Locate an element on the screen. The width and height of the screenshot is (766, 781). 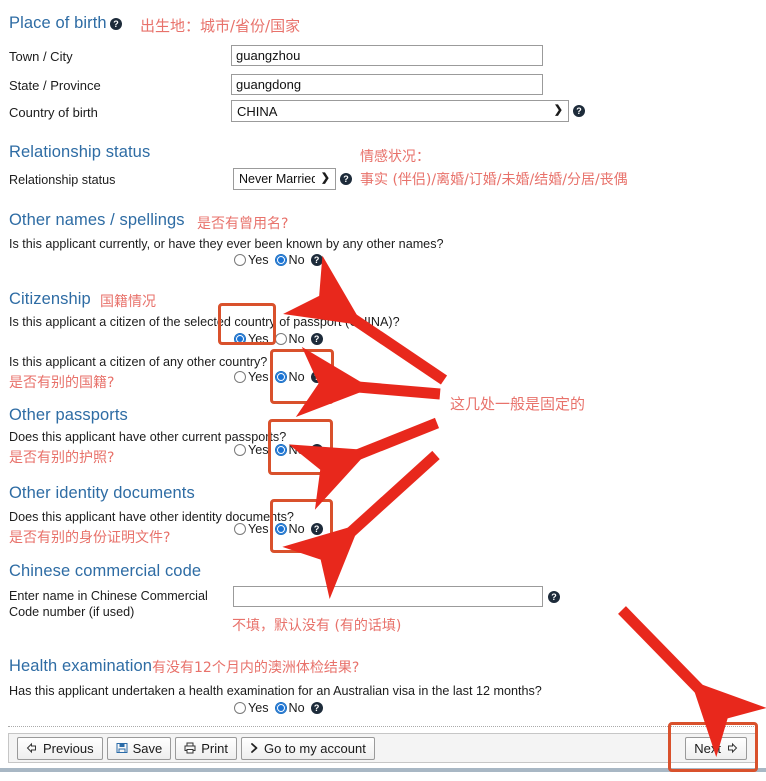
annotation-chinese-commercial-code: 不填，默认没有 (有的话填) is located at coordinates (317, 626).